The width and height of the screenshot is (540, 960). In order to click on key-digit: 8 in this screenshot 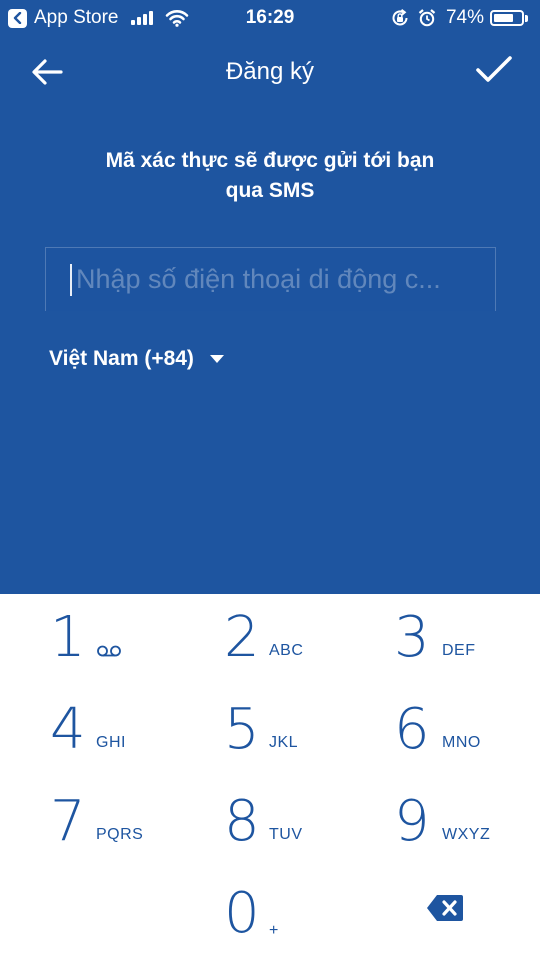, I will do `click(242, 821)`.